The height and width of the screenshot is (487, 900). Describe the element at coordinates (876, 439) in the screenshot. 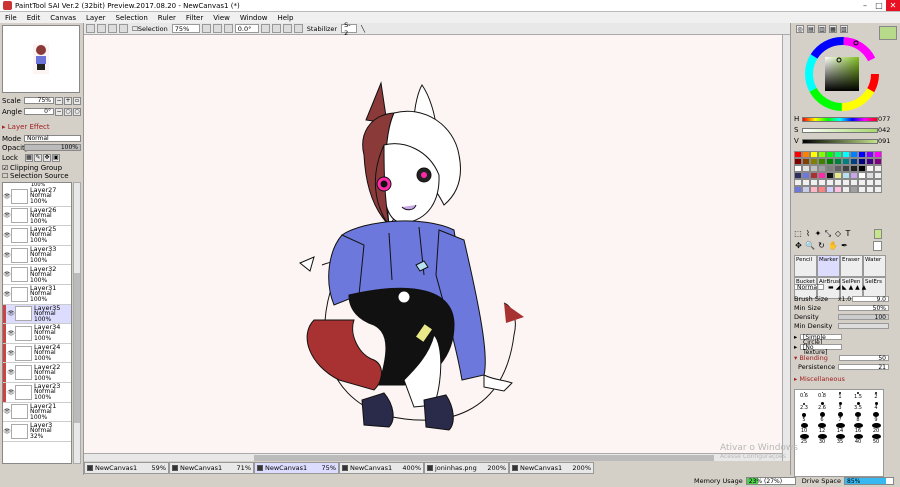

I see `brush-size-preset: 50` at that location.